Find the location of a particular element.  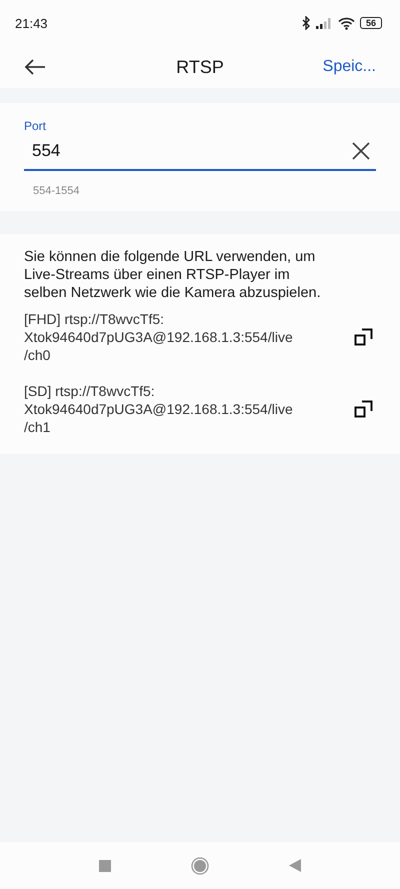

status-time: 21:43 is located at coordinates (31, 23).